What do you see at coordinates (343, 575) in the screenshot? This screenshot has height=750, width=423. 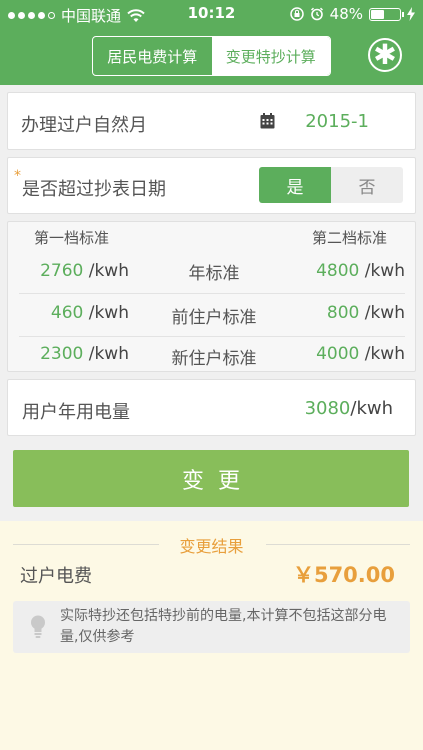 I see `transfer-fee-value: ￥570.00` at bounding box center [343, 575].